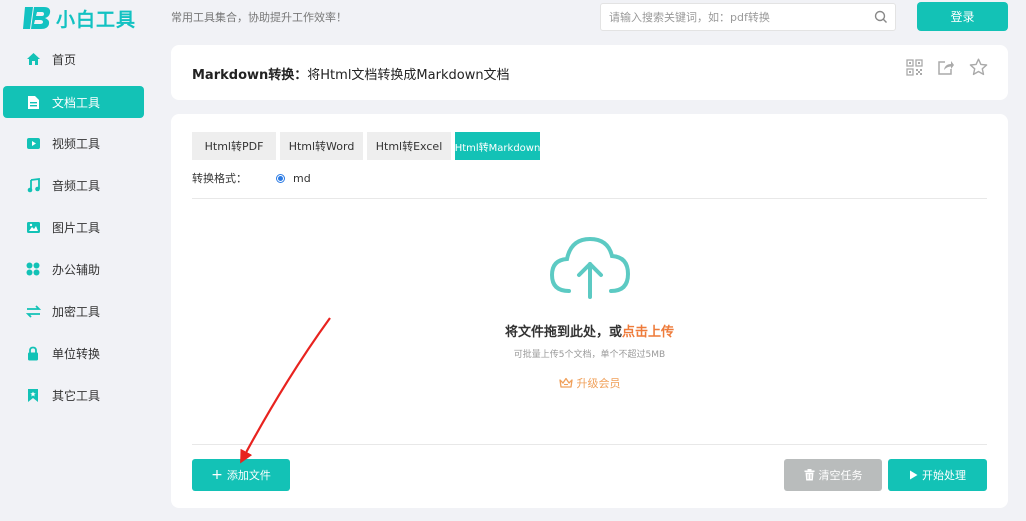  I want to click on tab-html-to-pdf: Html转PDF, so click(234, 146).